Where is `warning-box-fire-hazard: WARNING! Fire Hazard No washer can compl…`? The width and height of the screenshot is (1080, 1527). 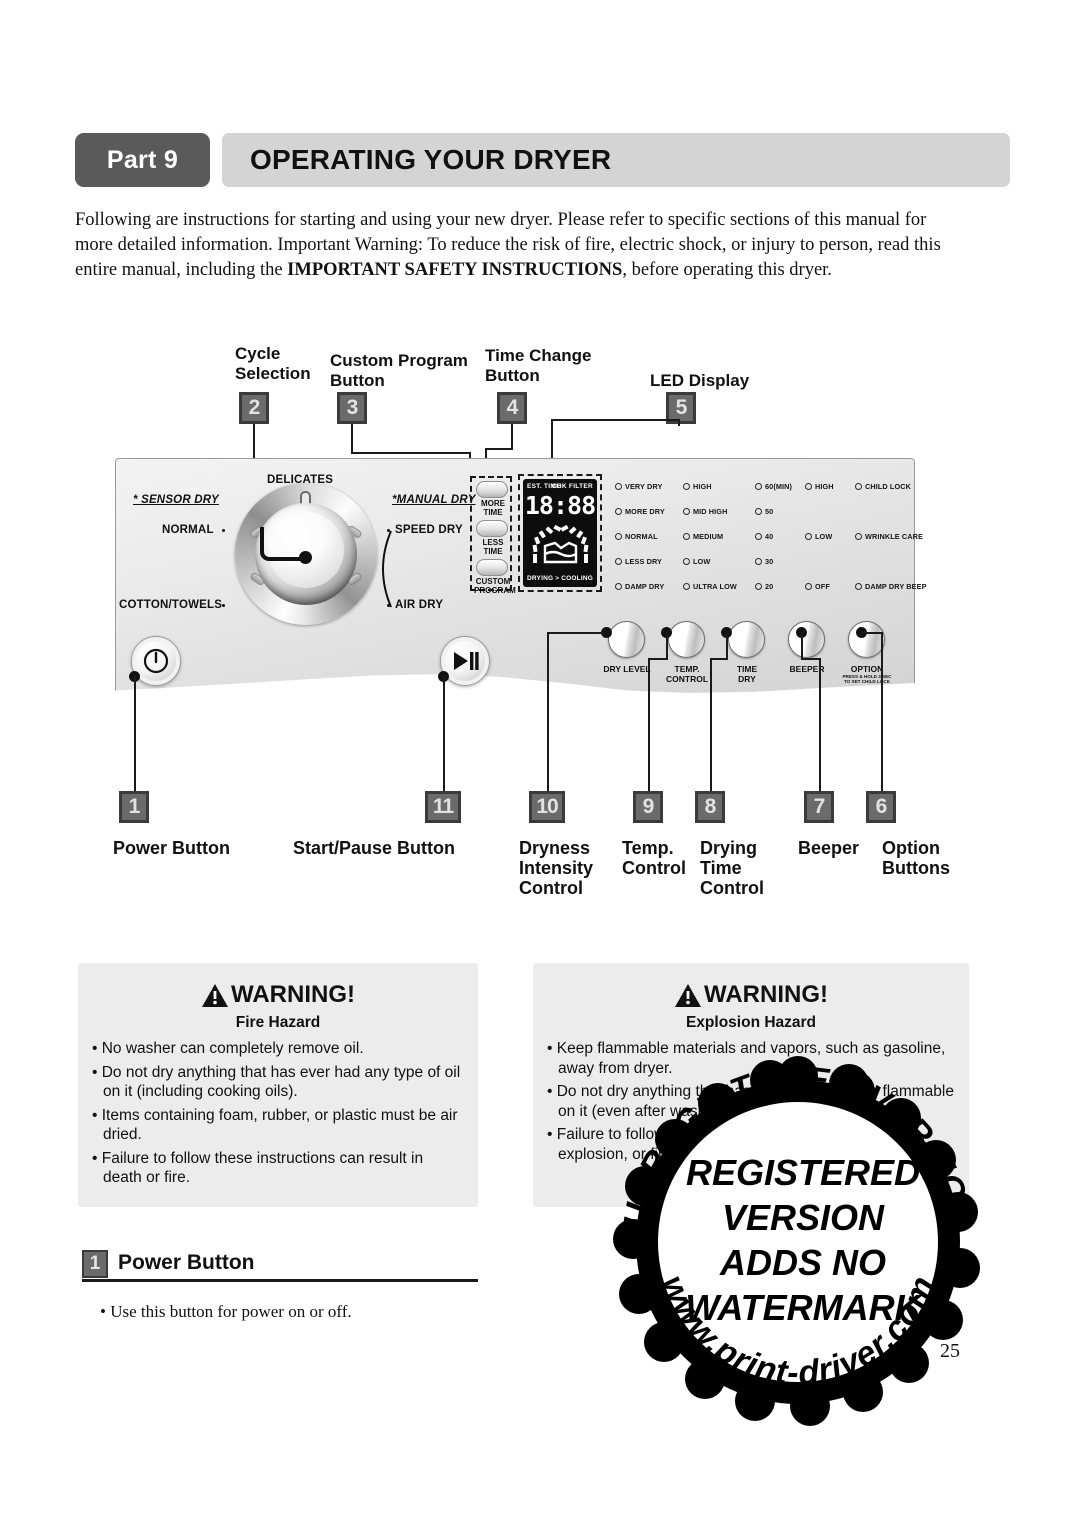
warning-box-fire-hazard: WARNING! Fire Hazard No washer can compl… is located at coordinates (278, 1085).